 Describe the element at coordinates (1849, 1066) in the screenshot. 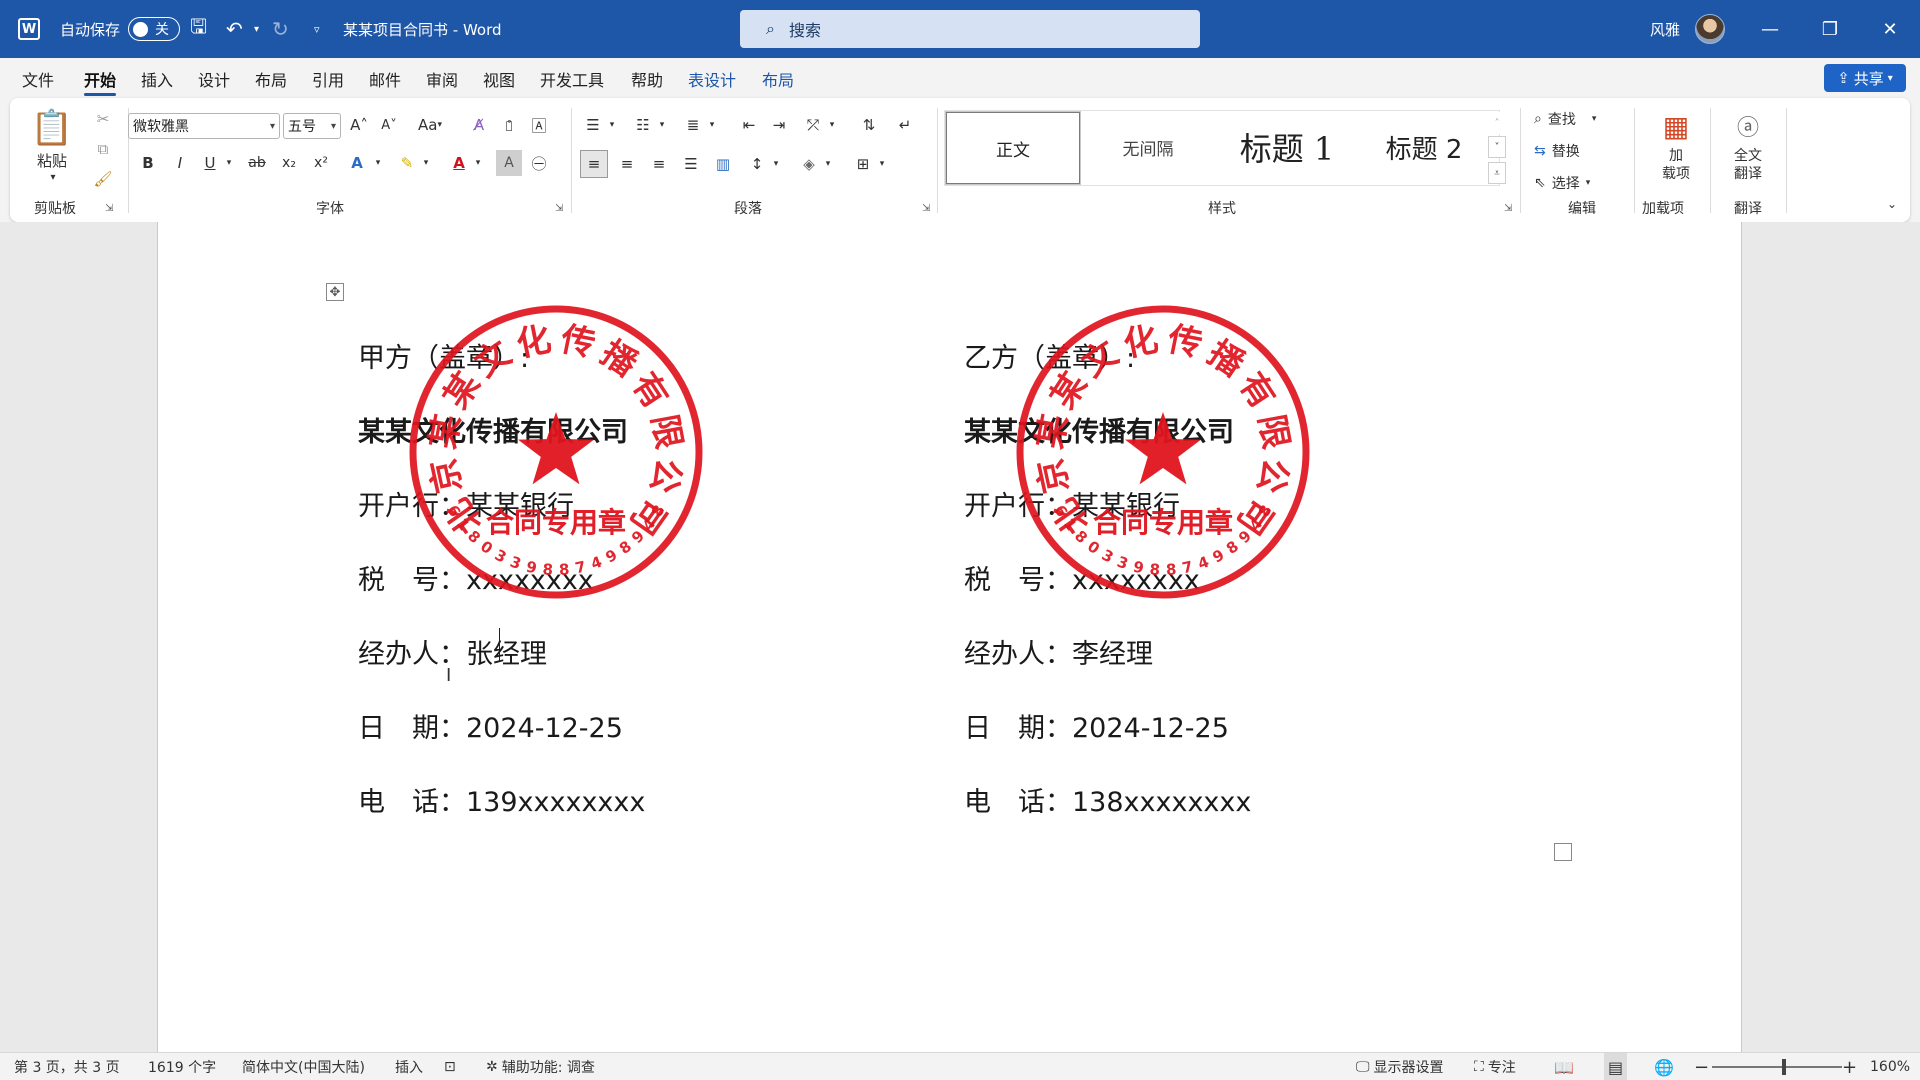

I see `zoom-in-icon: +` at that location.